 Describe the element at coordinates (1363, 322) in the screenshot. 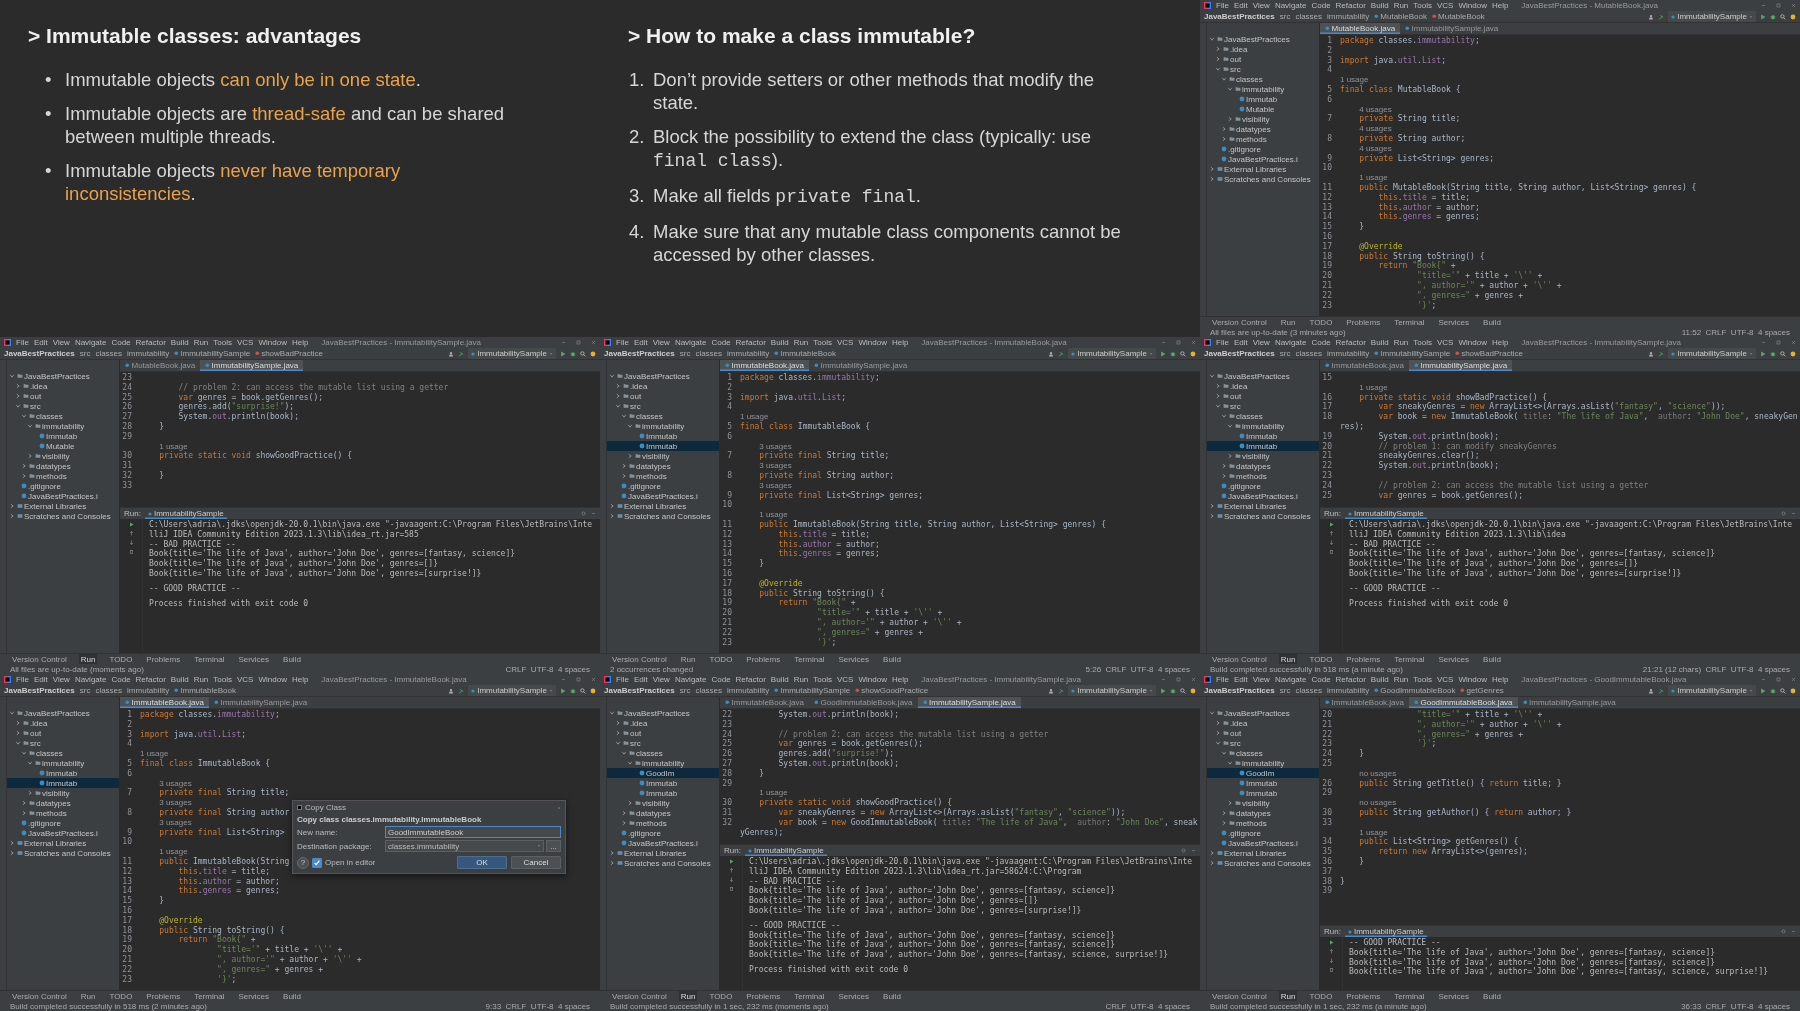

I see `tool-window-button: Problems` at that location.